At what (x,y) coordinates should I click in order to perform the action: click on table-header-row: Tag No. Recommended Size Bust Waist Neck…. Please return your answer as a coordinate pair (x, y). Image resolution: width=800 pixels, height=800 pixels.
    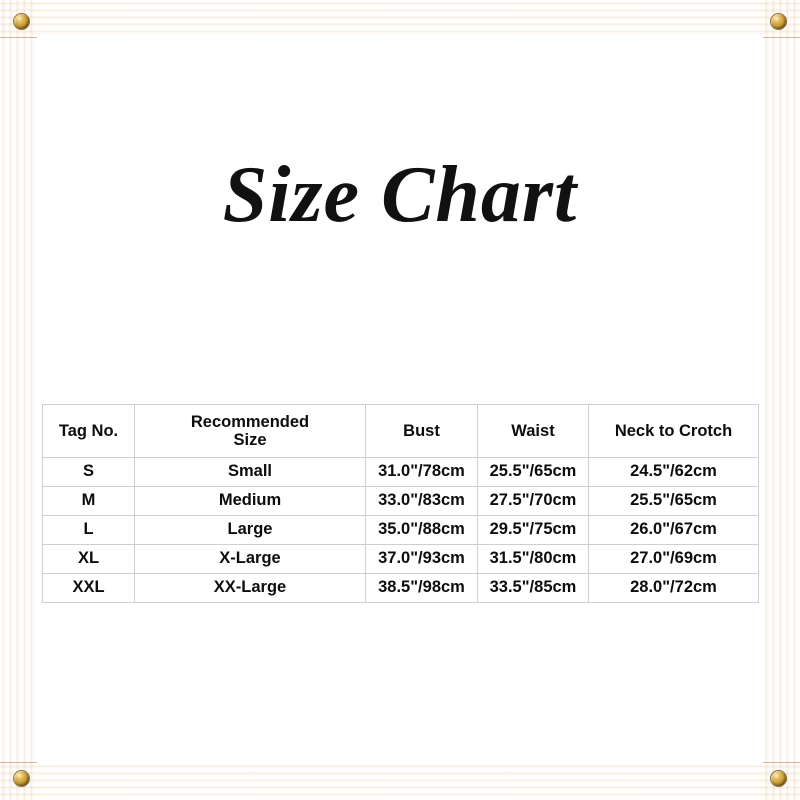
    Looking at the image, I should click on (400, 431).